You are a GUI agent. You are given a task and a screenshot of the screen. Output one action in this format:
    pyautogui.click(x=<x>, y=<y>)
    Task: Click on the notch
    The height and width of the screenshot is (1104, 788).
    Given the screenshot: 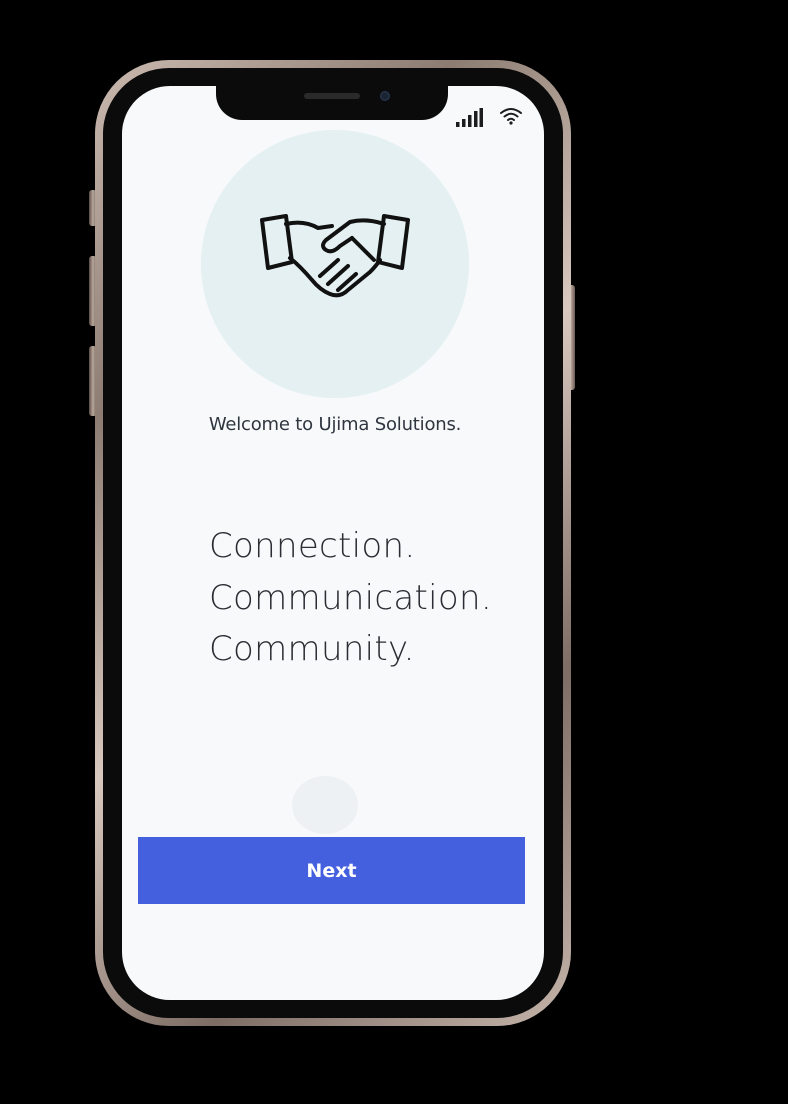 What is the action you would take?
    pyautogui.click(x=332, y=103)
    